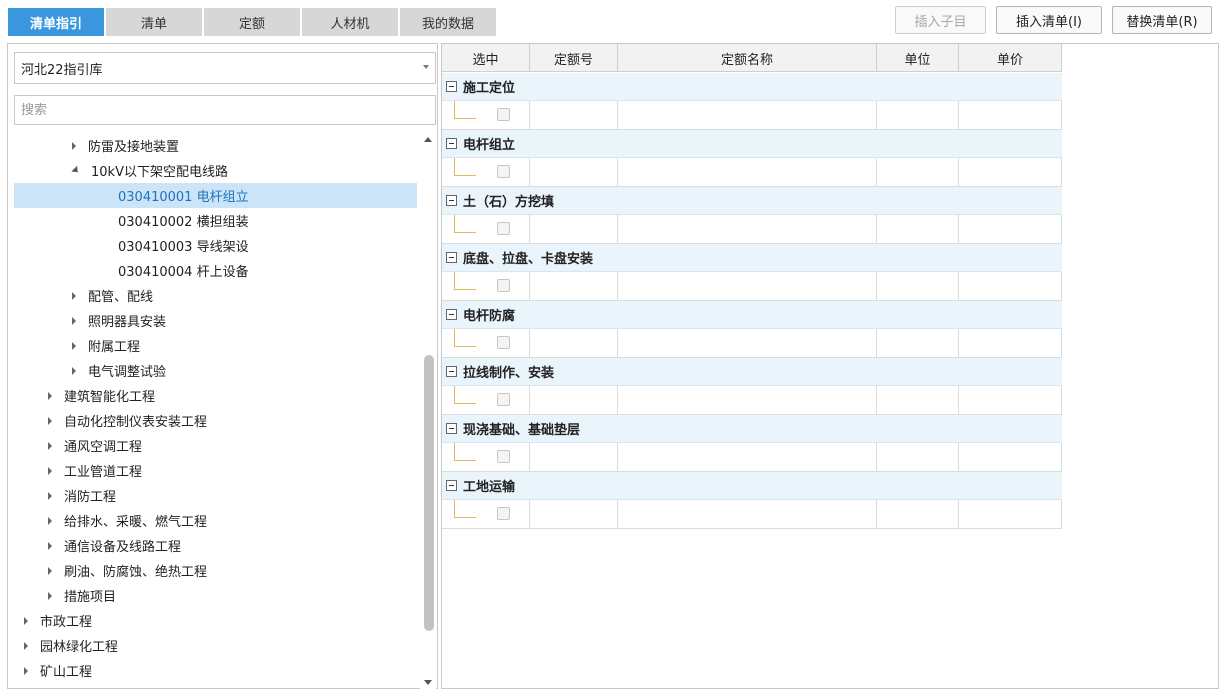 The height and width of the screenshot is (691, 1221). Describe the element at coordinates (56, 22) in the screenshot. I see `tab-list-guide: 清单指引` at that location.